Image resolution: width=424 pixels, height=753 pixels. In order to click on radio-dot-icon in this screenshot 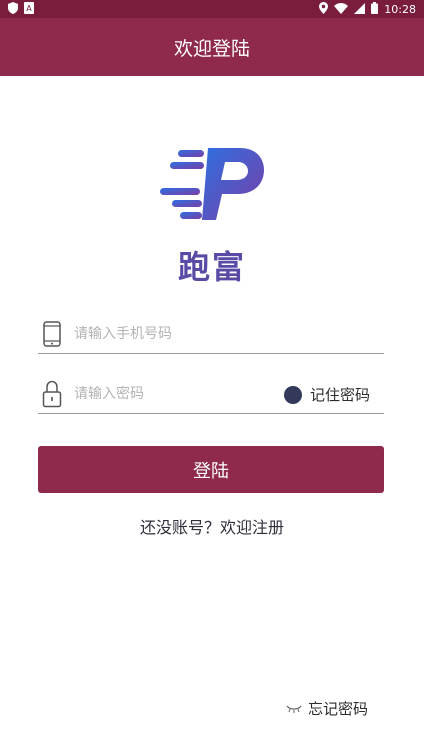, I will do `click(292, 394)`.